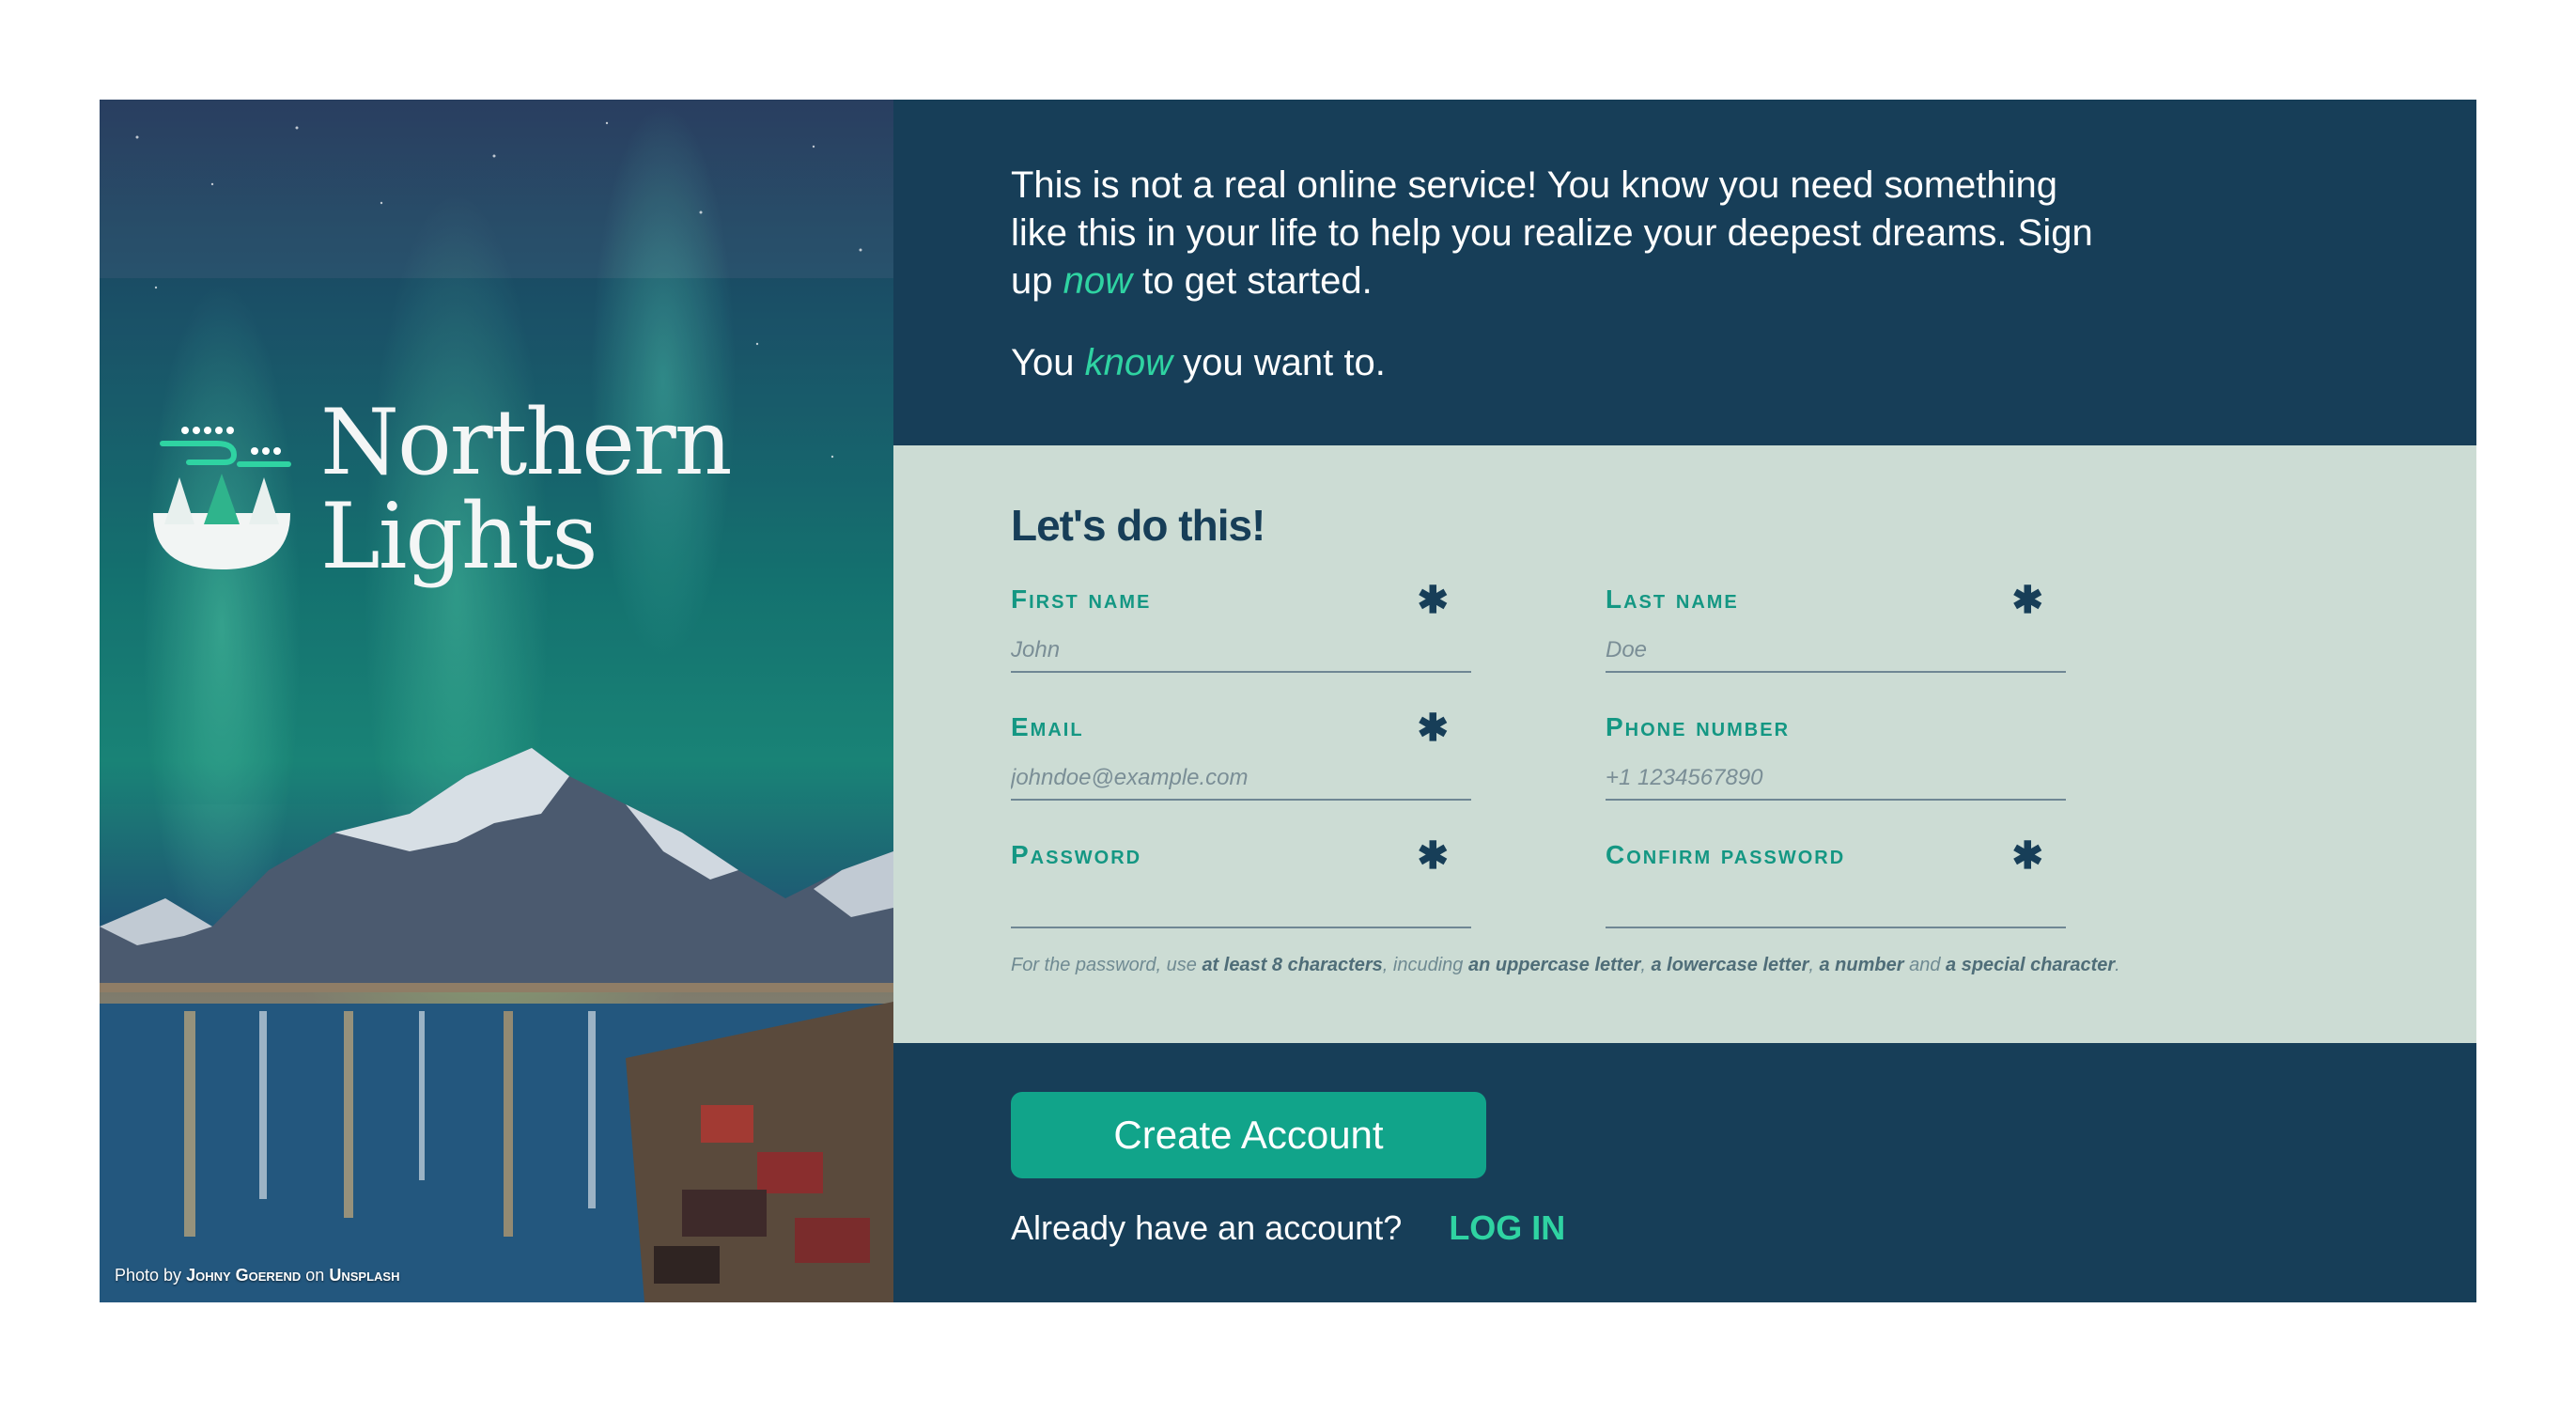 The height and width of the screenshot is (1402, 2576). What do you see at coordinates (1507, 1228) in the screenshot?
I see `login-link: LOG IN` at bounding box center [1507, 1228].